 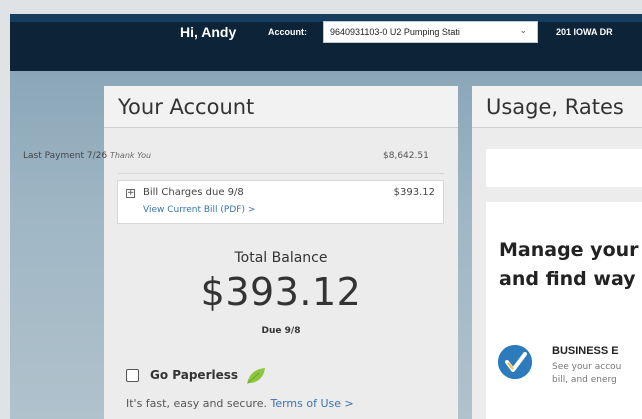 I want to click on manage-heading-line2: and find way, so click(x=567, y=279).